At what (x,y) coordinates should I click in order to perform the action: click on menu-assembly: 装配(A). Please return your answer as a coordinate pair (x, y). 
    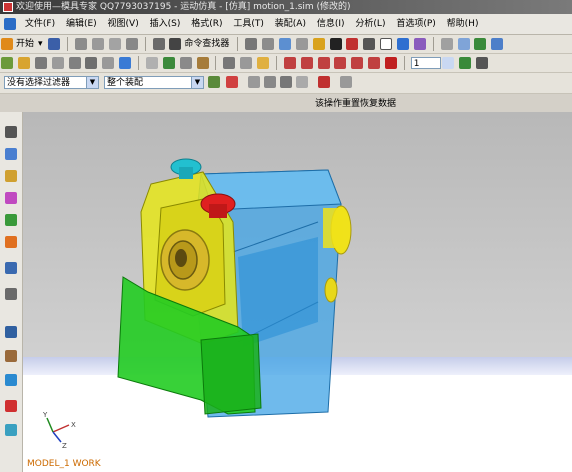
    Looking at the image, I should click on (290, 24).